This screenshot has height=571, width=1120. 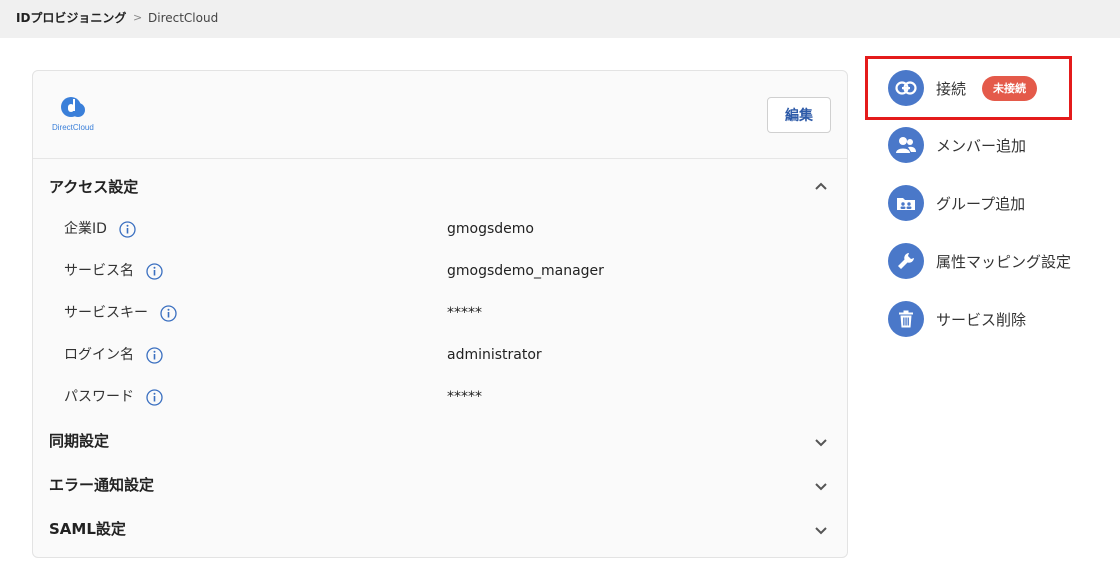 I want to click on row-service-key-value: *****, so click(x=464, y=313).